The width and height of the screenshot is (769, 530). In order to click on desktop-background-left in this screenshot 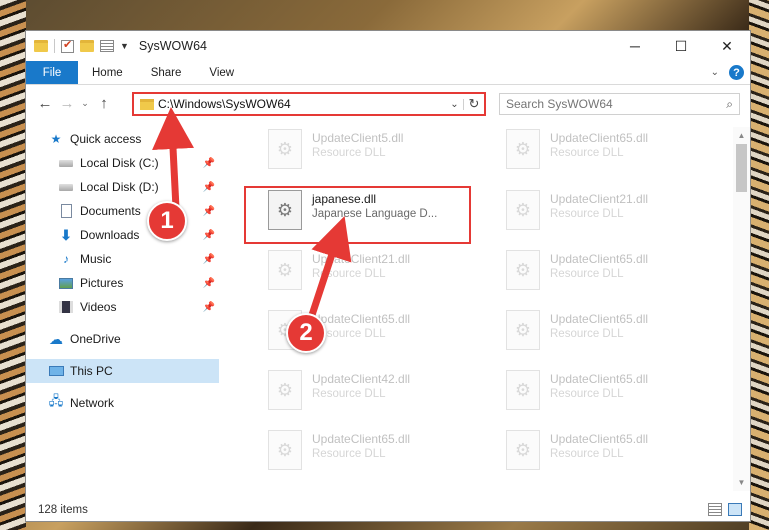, I will do `click(13, 265)`.